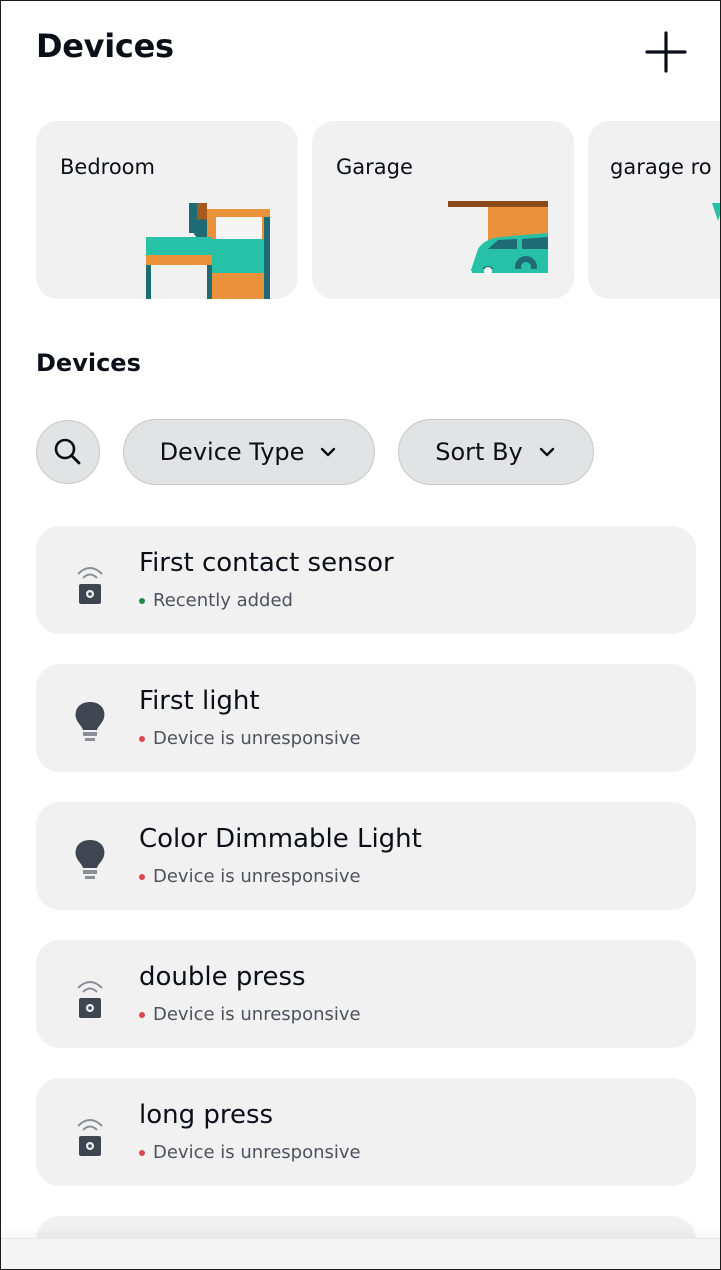 The height and width of the screenshot is (1270, 721). Describe the element at coordinates (366, 718) in the screenshot. I see `device-card: First light Device is unresponsive` at that location.